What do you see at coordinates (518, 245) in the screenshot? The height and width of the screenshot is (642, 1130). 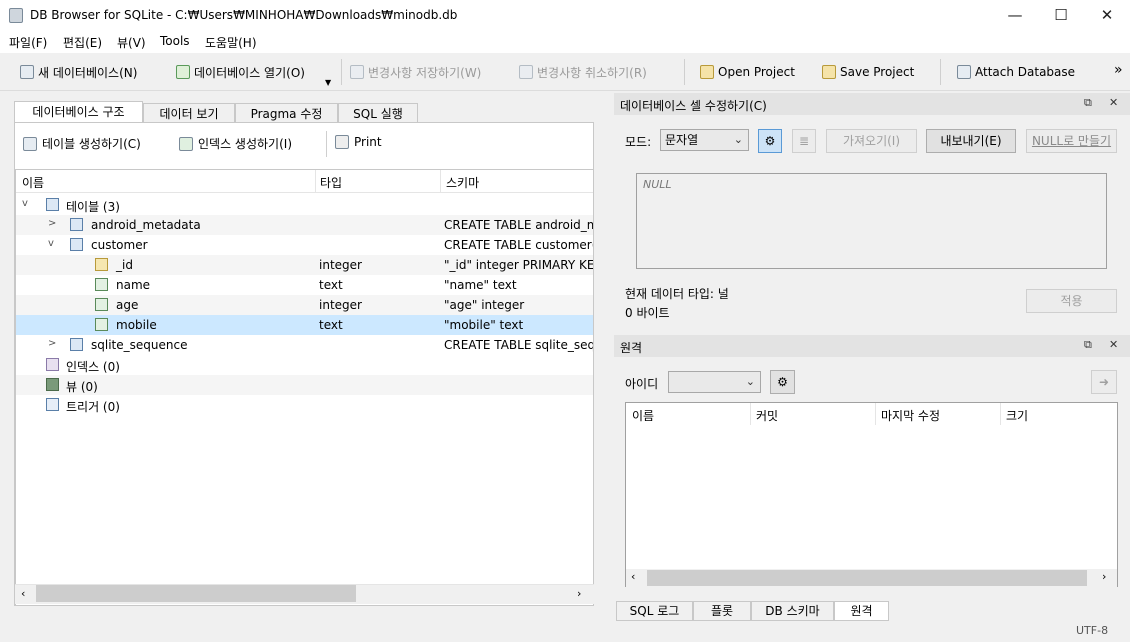 I see `tree-item-schema: CREATE TABLE customer(_id` at bounding box center [518, 245].